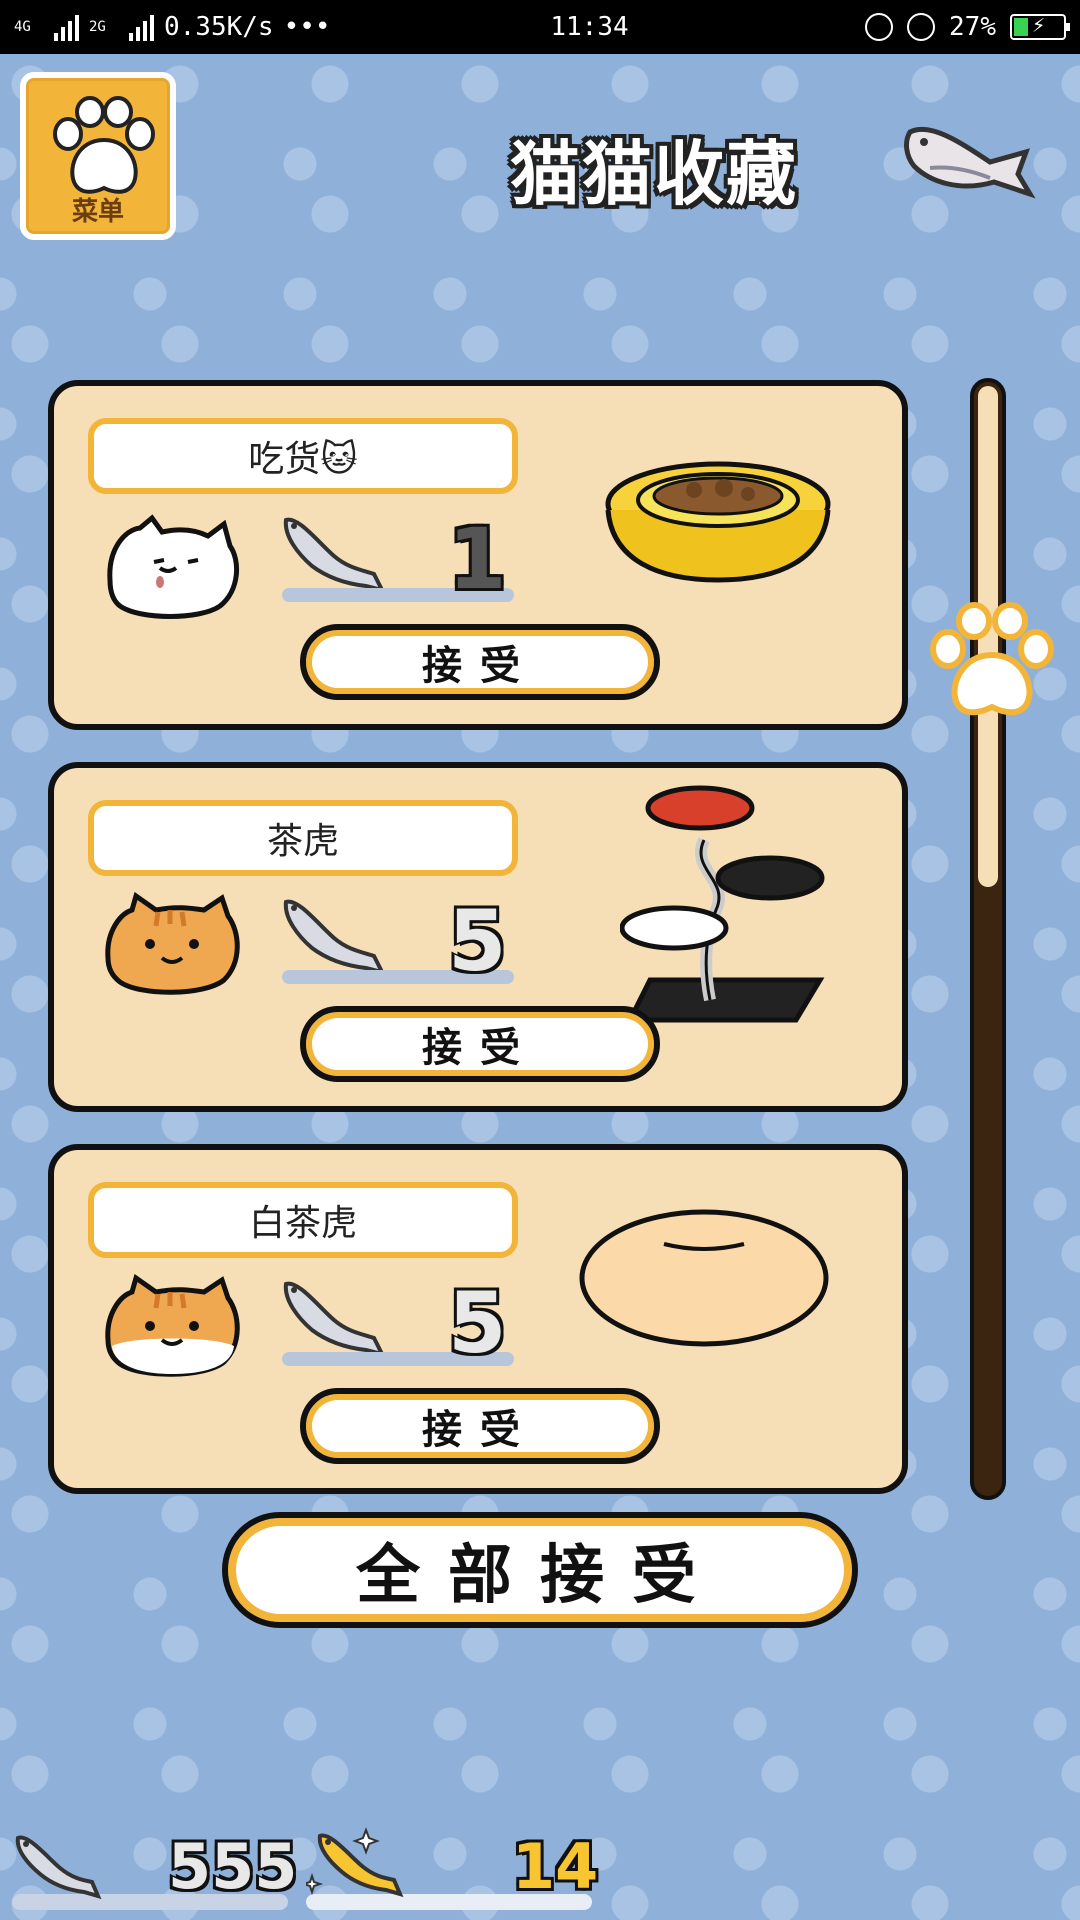  Describe the element at coordinates (722, 904) in the screenshot. I see `cat-tower-image` at that location.